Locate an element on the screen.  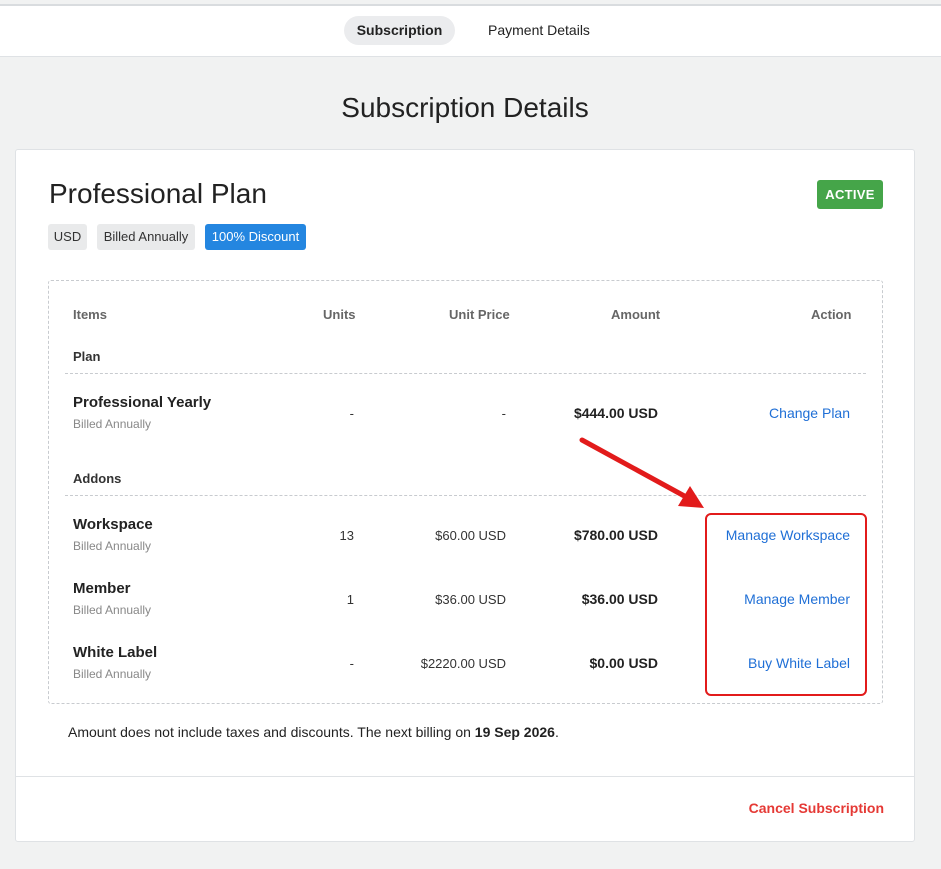
change-plan-link: Change Plan is located at coordinates (809, 413).